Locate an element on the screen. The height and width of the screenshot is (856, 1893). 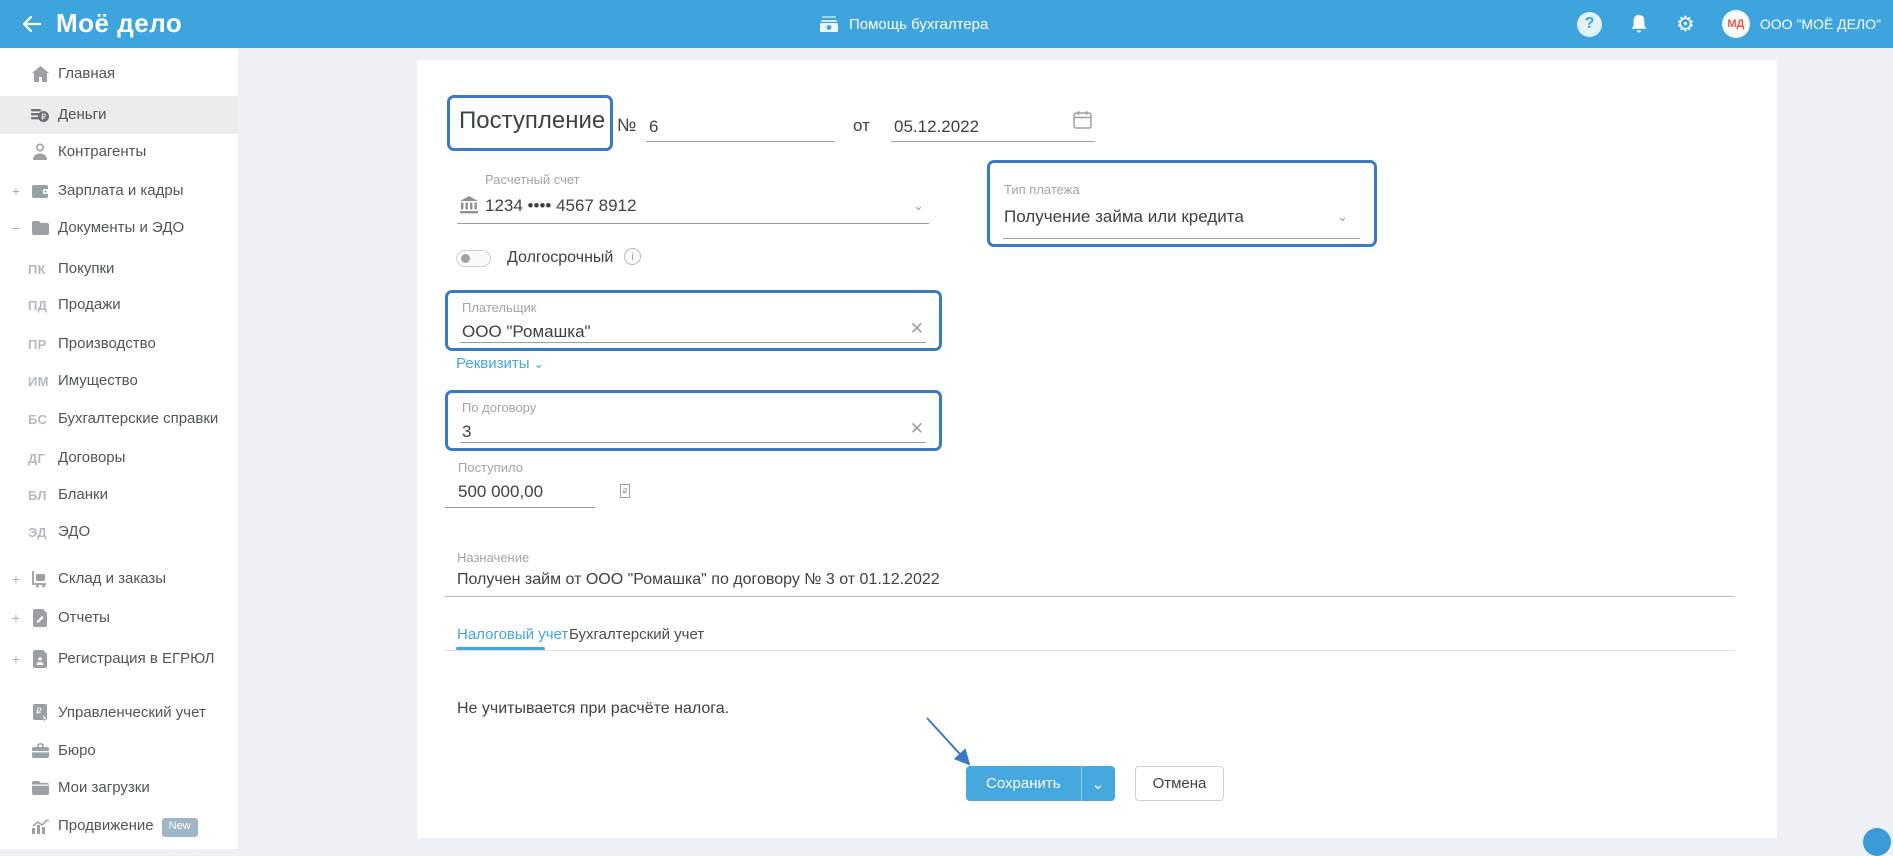
sidebar-item-egrul-registration: + Регистрация в ЕГРЮЛ is located at coordinates (119, 659).